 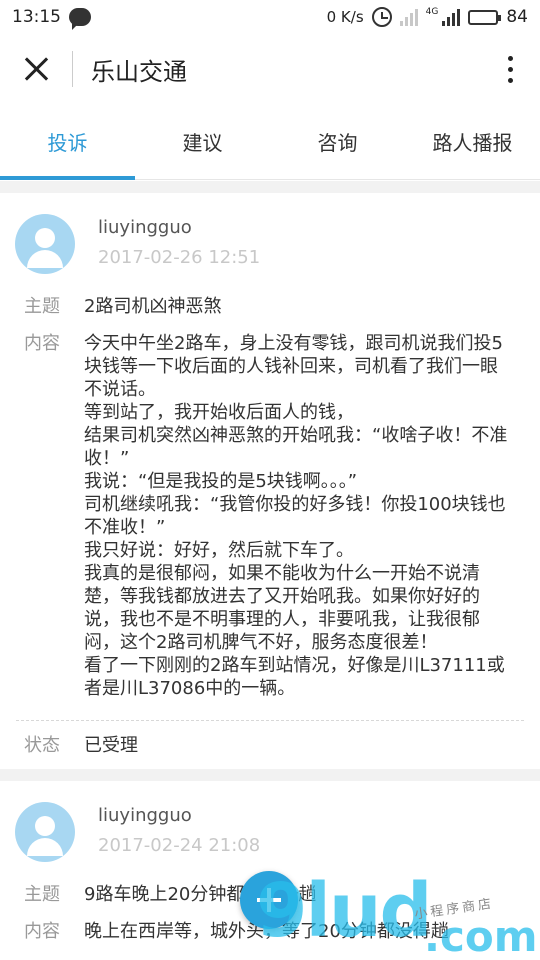 I want to click on subject-value: 2路司机凶神恶煞, so click(x=153, y=306).